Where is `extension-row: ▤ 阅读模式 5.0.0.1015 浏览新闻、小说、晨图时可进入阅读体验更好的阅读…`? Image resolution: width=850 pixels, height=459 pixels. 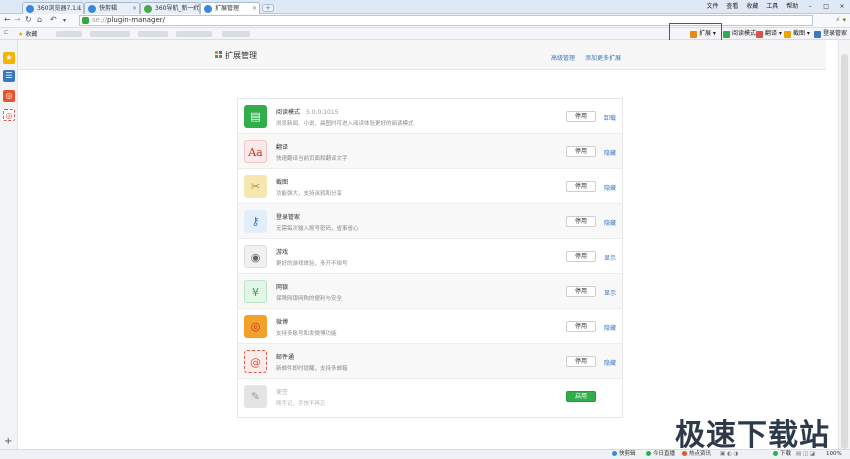
extension-row: ▤ 阅读模式 5.0.0.1015 浏览新闻、小说、晨图时可进入阅读体验更好的阅读… is located at coordinates (430, 116).